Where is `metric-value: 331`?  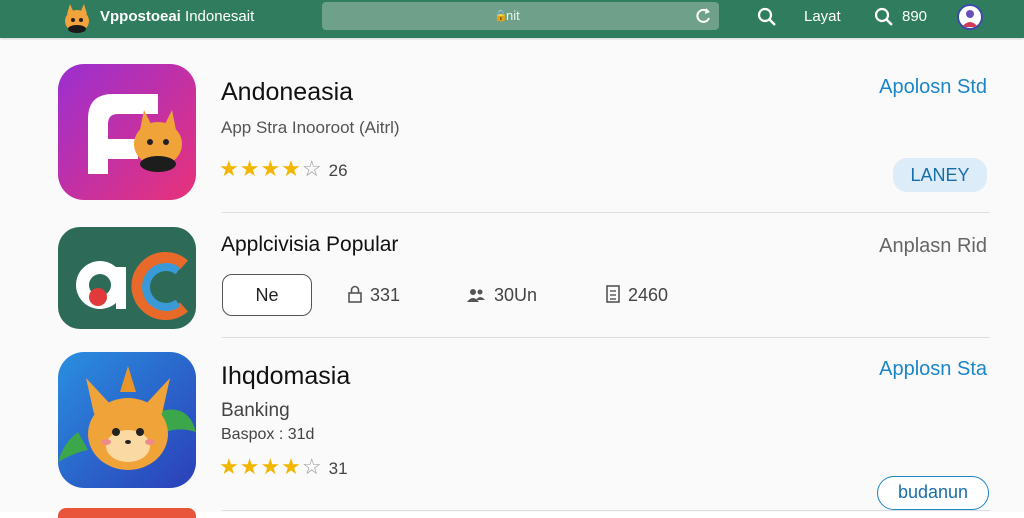 metric-value: 331 is located at coordinates (385, 295).